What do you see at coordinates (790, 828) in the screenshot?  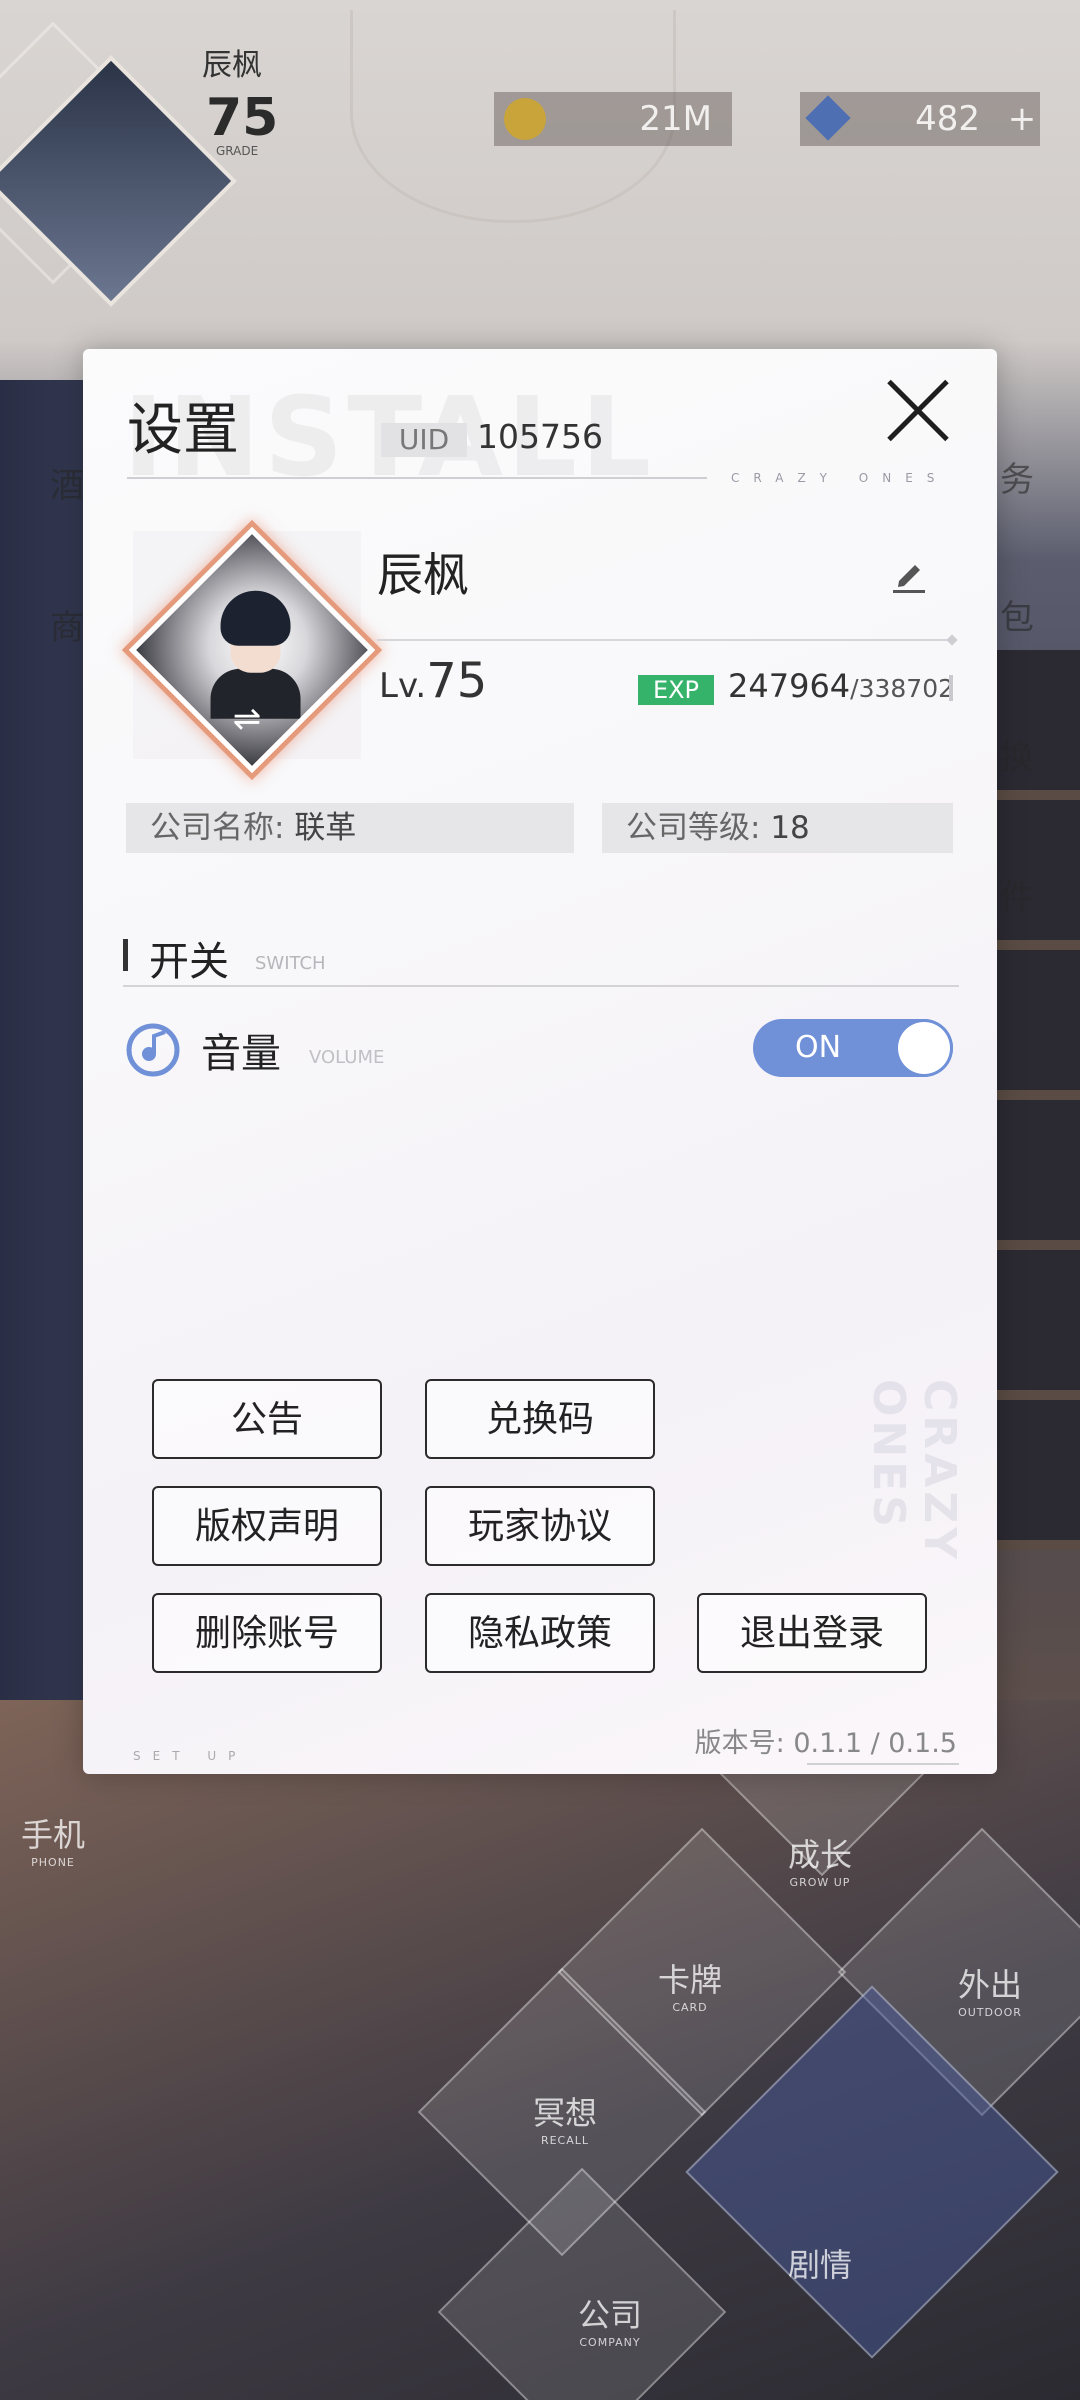 I see `company-level-value: 18` at bounding box center [790, 828].